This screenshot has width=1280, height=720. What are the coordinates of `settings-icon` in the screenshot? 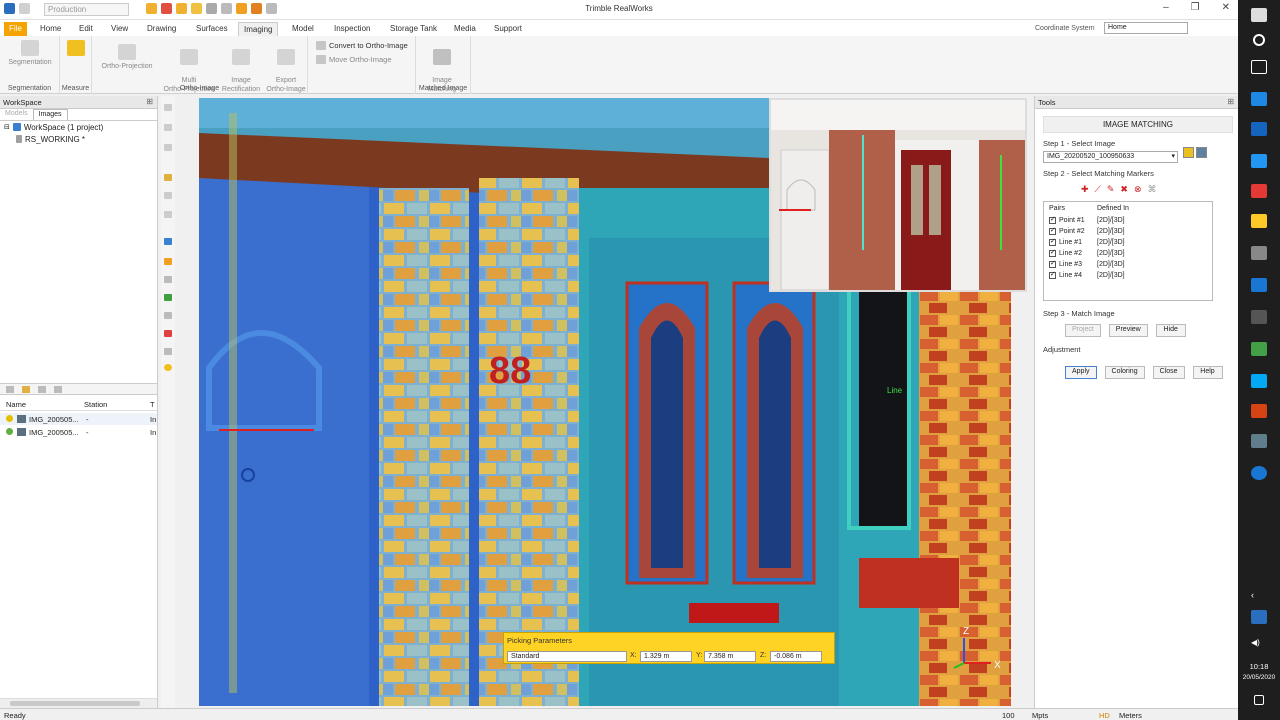 It's located at (1259, 253).